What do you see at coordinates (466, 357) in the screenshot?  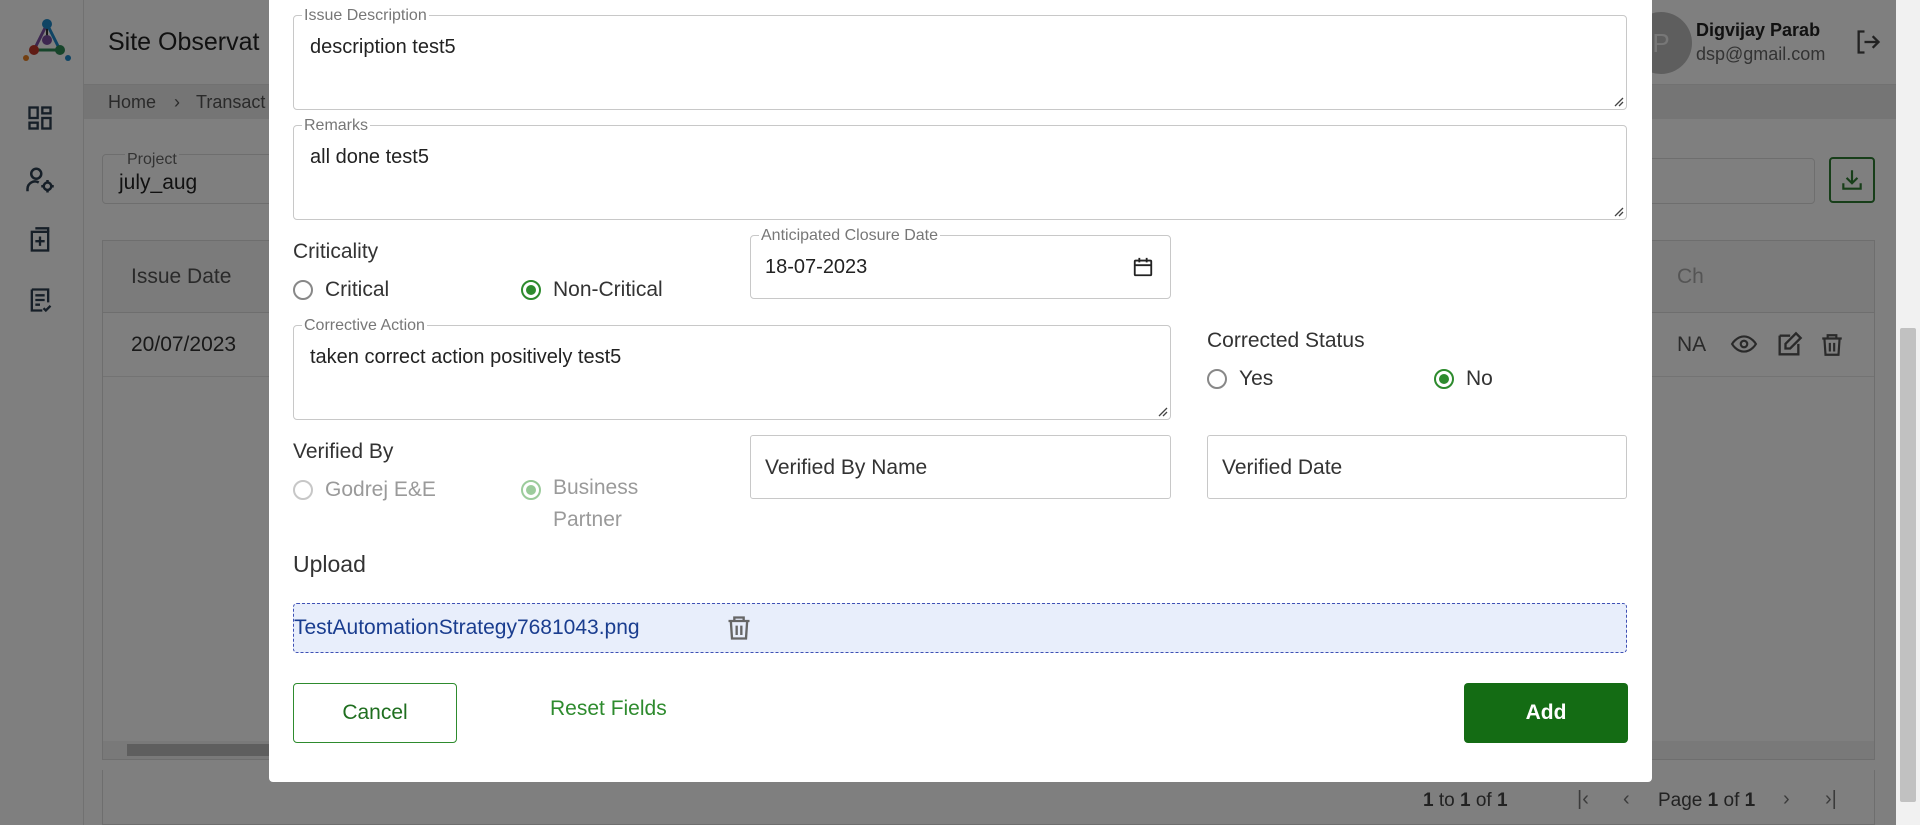 I see `corrective-action-value: taken correct action positively test5` at bounding box center [466, 357].